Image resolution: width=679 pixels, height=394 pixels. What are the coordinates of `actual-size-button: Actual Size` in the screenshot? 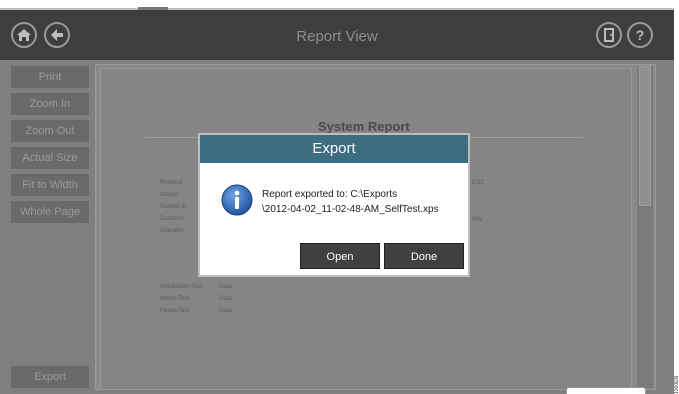 It's located at (50, 158).